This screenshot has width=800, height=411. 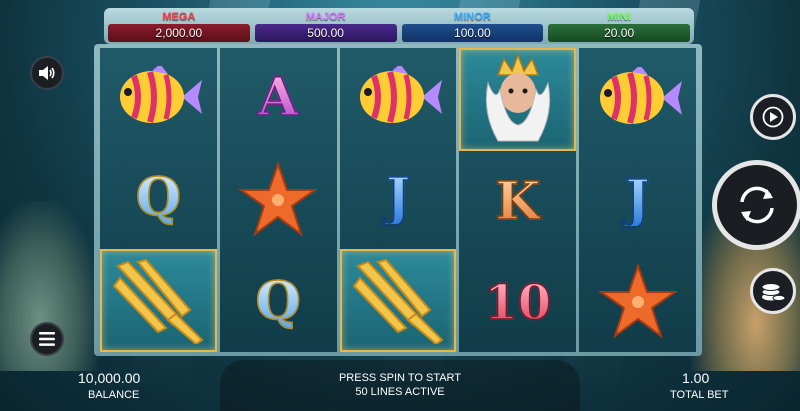 What do you see at coordinates (179, 33) in the screenshot?
I see `jackpot-mega-value: 2,000.00` at bounding box center [179, 33].